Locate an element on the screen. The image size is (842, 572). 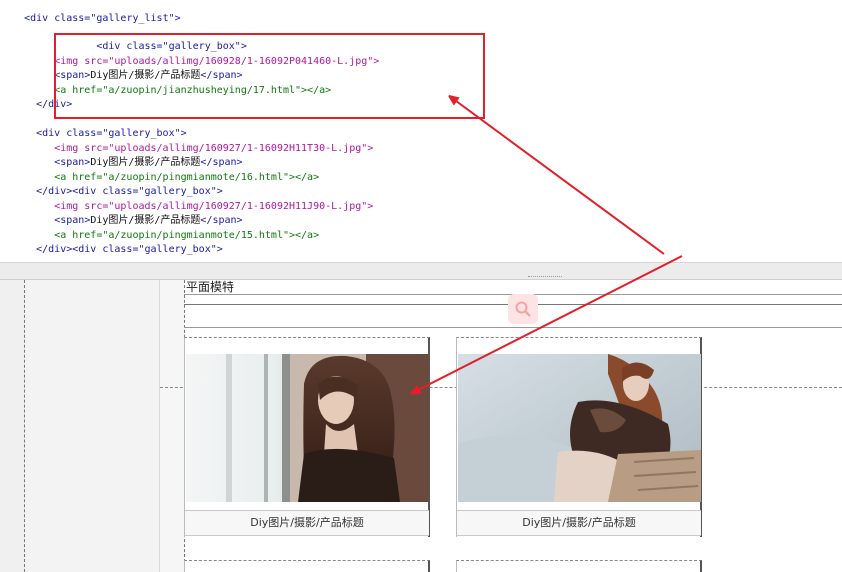
gallery-box-1: Diy图片/摄影/产品标题 is located at coordinates (307, 437).